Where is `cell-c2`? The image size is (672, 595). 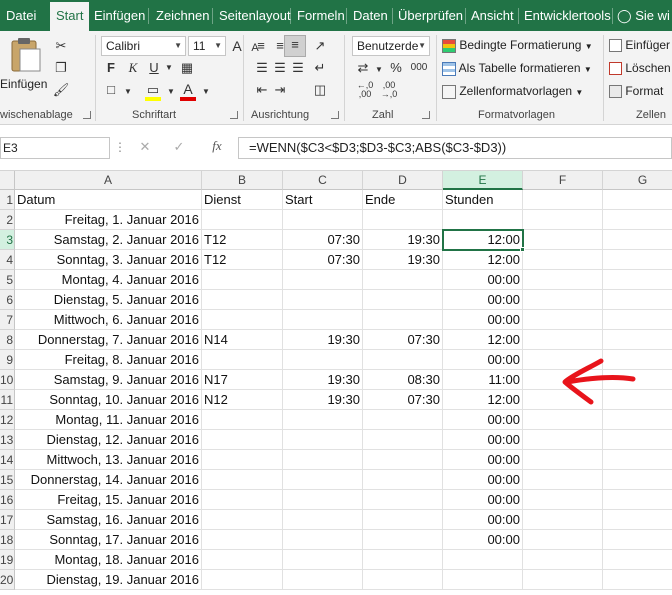
cell-c2 is located at coordinates (323, 220).